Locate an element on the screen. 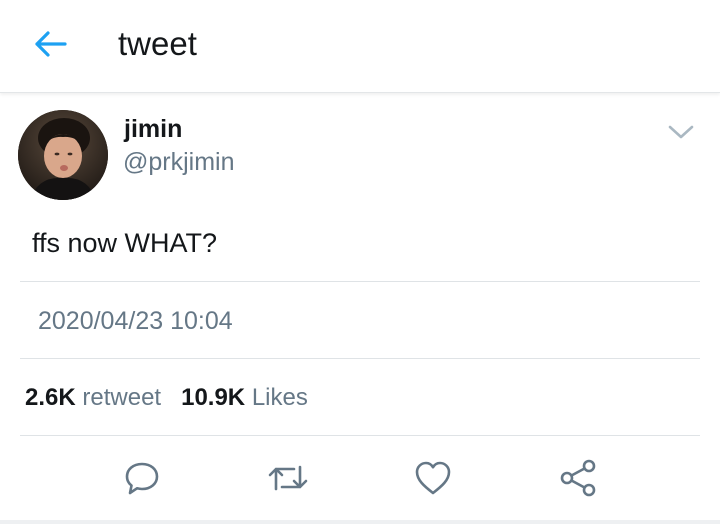  bottom-divider is located at coordinates (360, 522).